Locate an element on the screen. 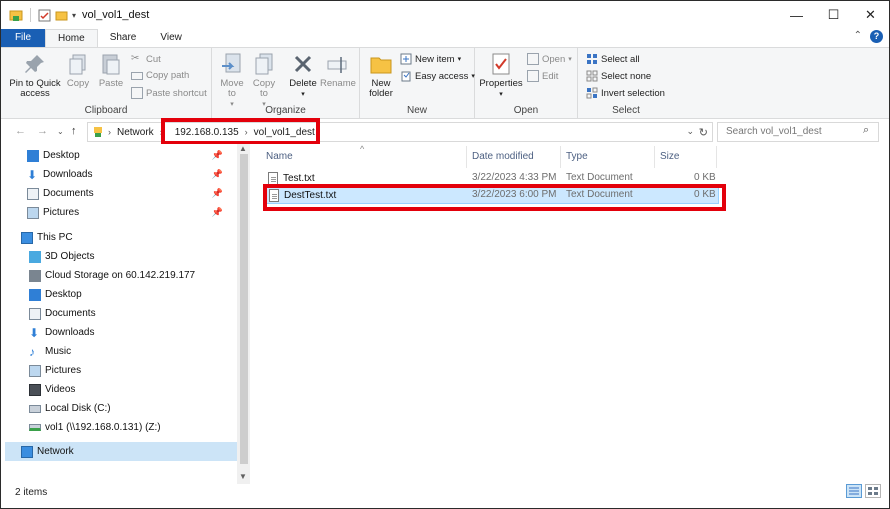  nav-documents: Documents is located at coordinates (62, 313).